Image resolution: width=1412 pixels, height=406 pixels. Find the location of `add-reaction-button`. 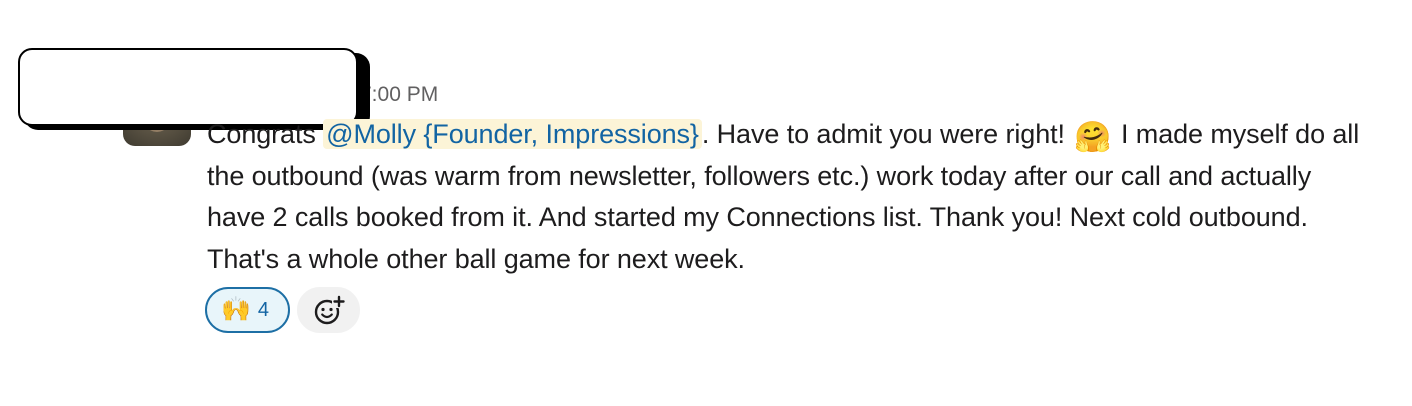

add-reaction-button is located at coordinates (328, 310).